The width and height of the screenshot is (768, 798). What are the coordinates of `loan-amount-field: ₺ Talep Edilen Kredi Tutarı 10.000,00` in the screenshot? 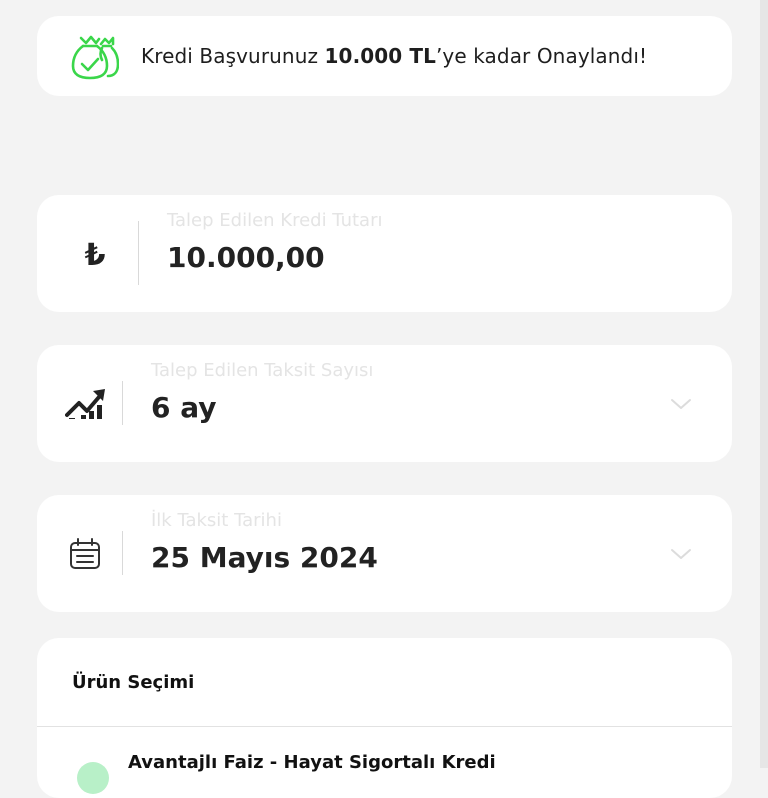 It's located at (384, 253).